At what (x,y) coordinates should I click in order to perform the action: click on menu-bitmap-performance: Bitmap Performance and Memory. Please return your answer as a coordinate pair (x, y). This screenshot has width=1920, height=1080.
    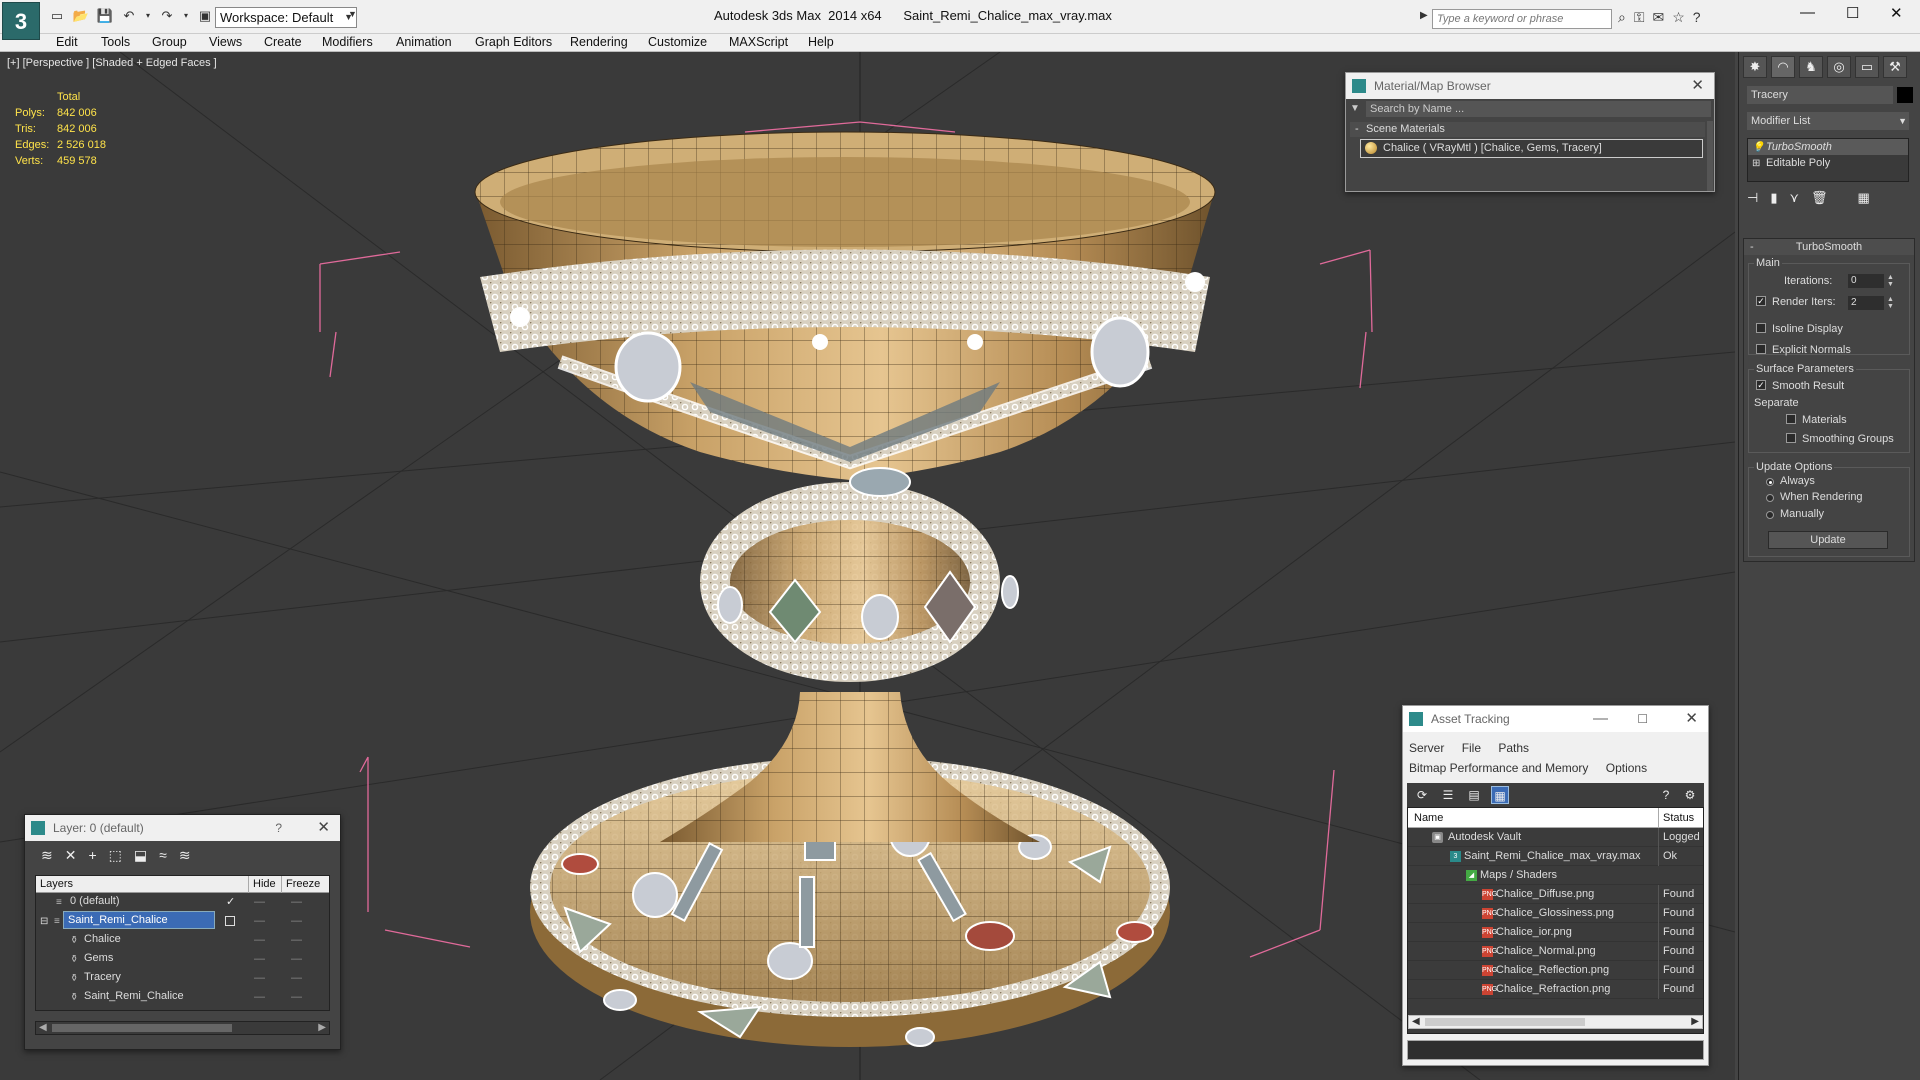
    Looking at the image, I should click on (1498, 768).